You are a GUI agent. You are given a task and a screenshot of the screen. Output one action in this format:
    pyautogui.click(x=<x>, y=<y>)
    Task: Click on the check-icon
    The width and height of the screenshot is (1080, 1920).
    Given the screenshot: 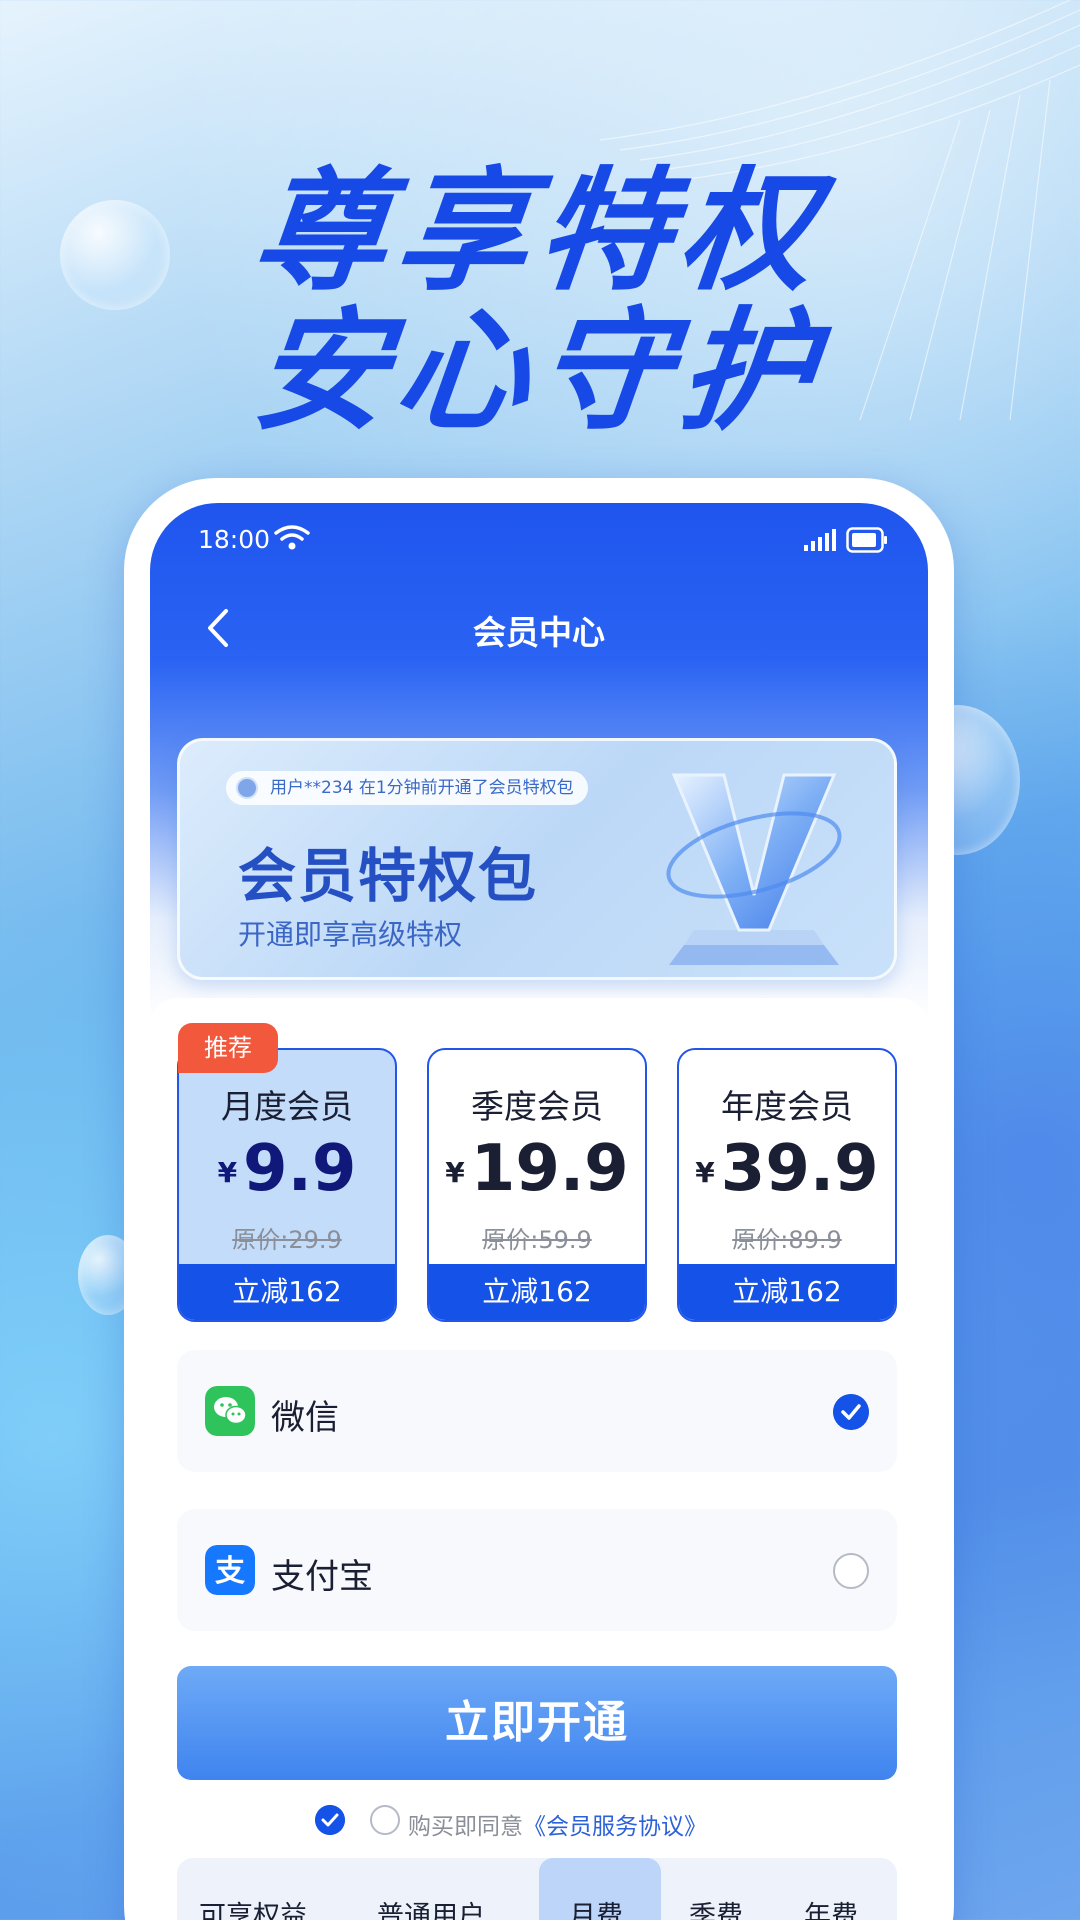 What is the action you would take?
    pyautogui.click(x=330, y=1820)
    